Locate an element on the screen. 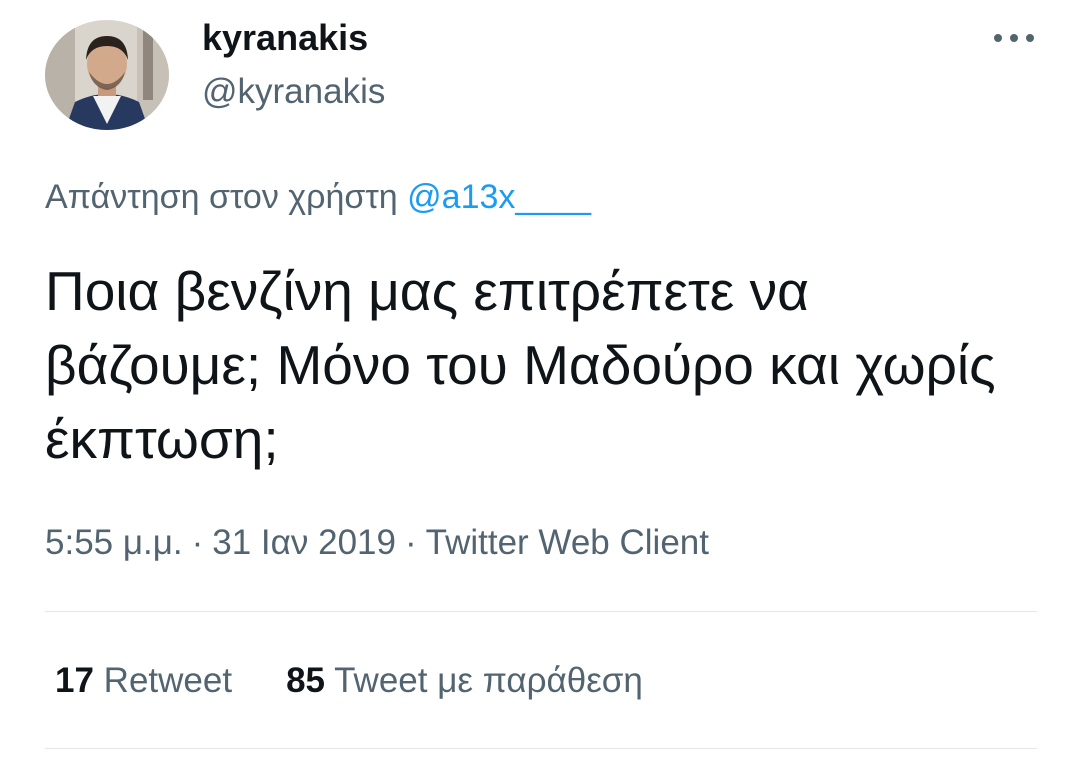 Image resolution: width=1080 pixels, height=783 pixels. tweet-metadata: 5:55 μ.μ. · 31 Ιαν 2019 · Twitter Web Client is located at coordinates (377, 543).